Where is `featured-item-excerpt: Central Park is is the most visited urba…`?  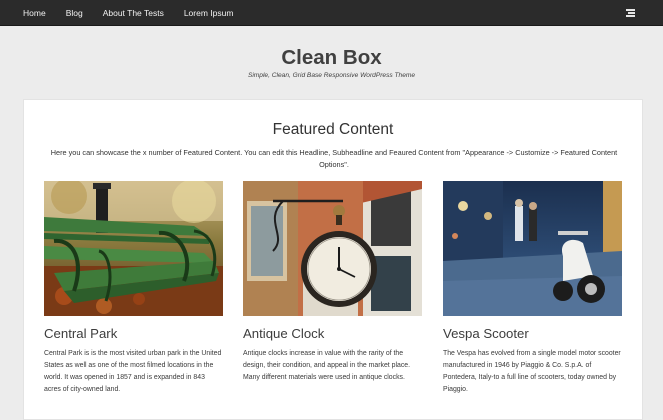
featured-item-excerpt: Central Park is is the most visited urba… is located at coordinates (133, 371).